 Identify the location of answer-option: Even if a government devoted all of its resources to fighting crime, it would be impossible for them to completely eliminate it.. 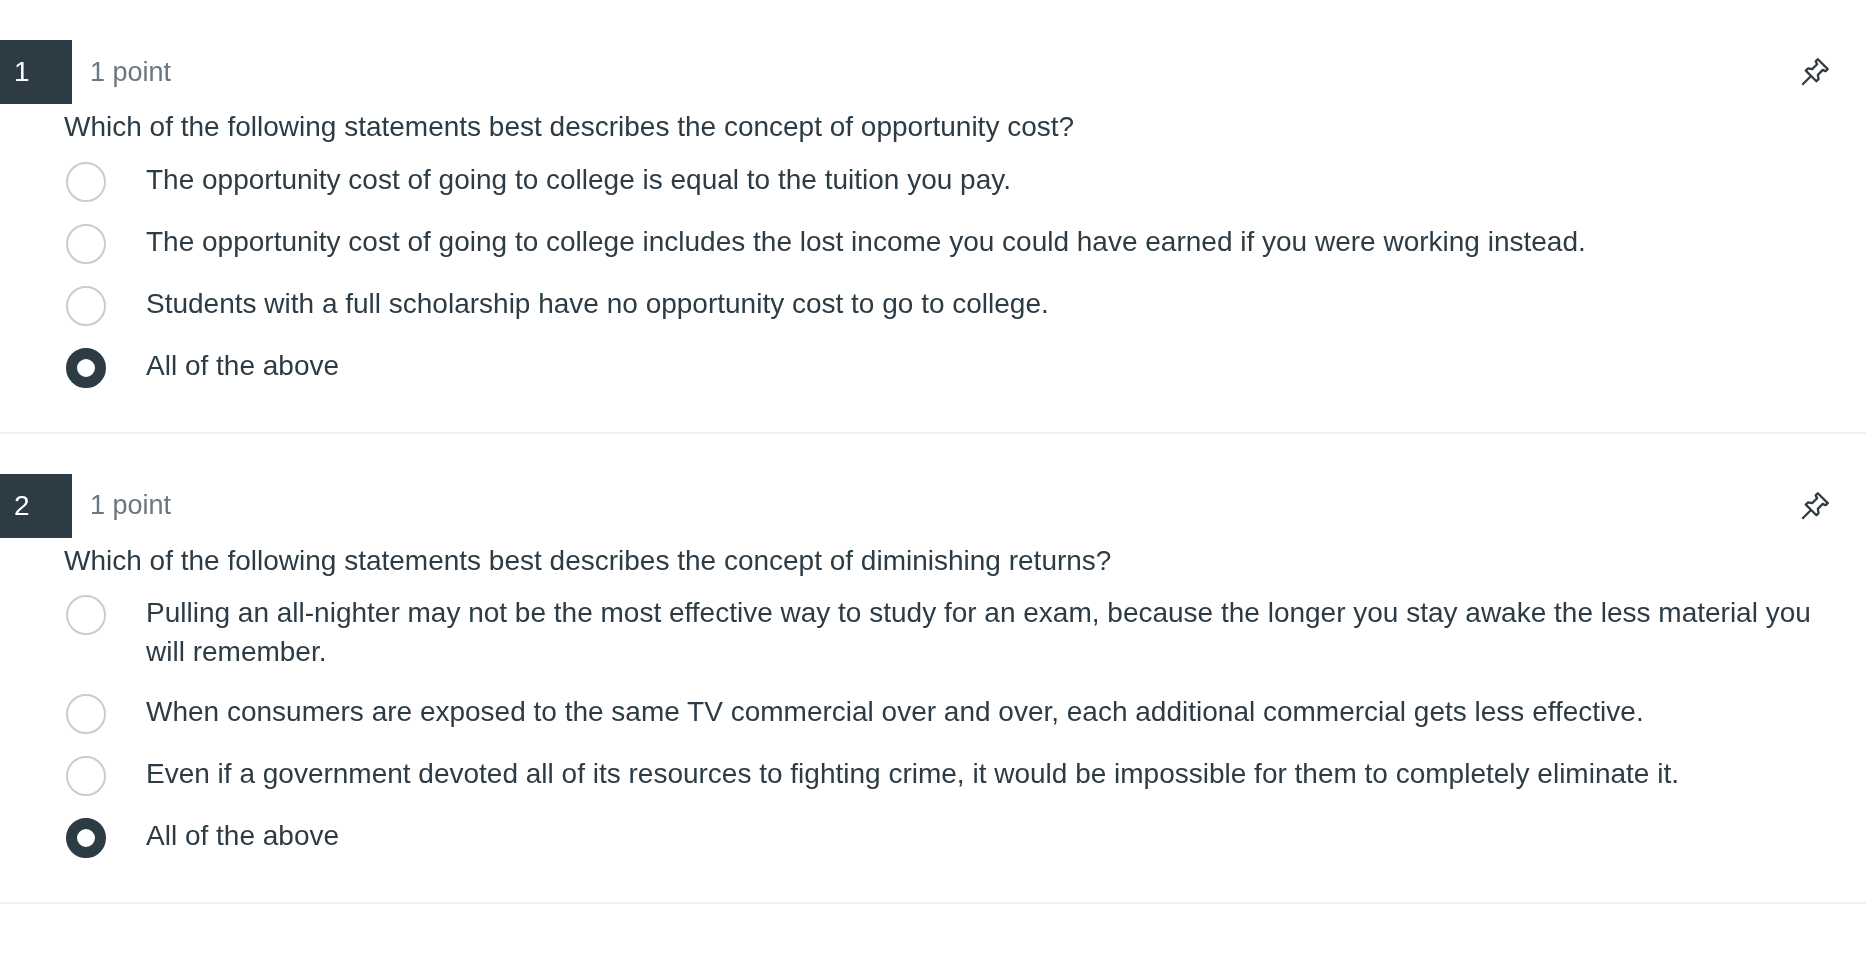
(912, 773).